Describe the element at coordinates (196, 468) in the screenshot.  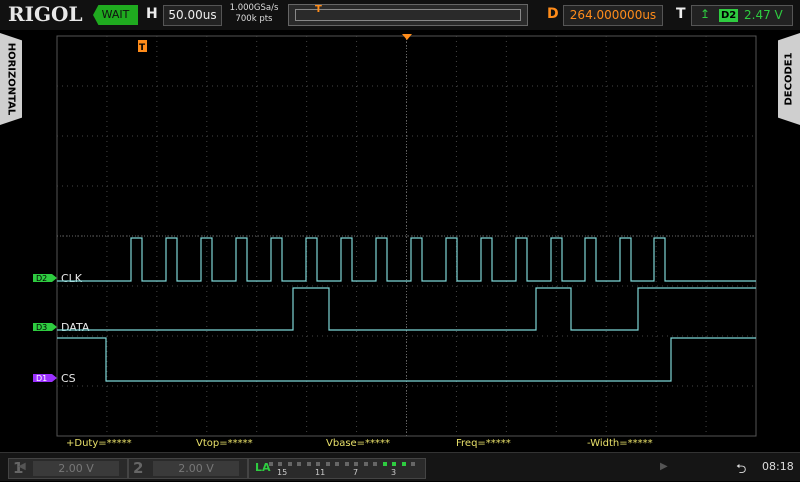
I see `channel-2-scale: 2.00 V` at that location.